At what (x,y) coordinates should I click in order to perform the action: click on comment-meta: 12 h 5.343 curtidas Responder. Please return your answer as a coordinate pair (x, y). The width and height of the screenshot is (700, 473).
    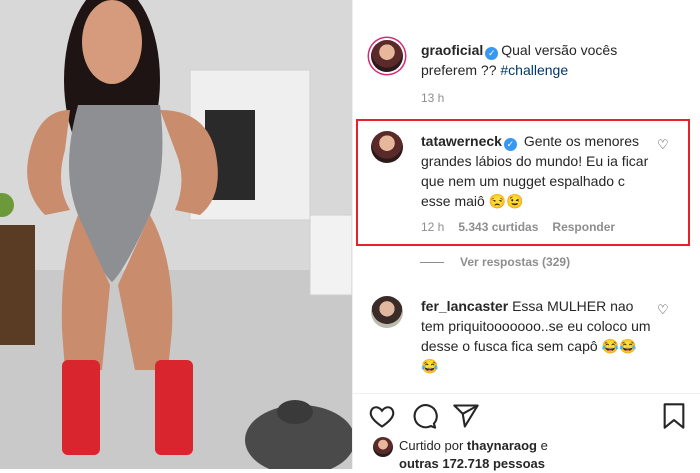
    Looking at the image, I should click on (518, 227).